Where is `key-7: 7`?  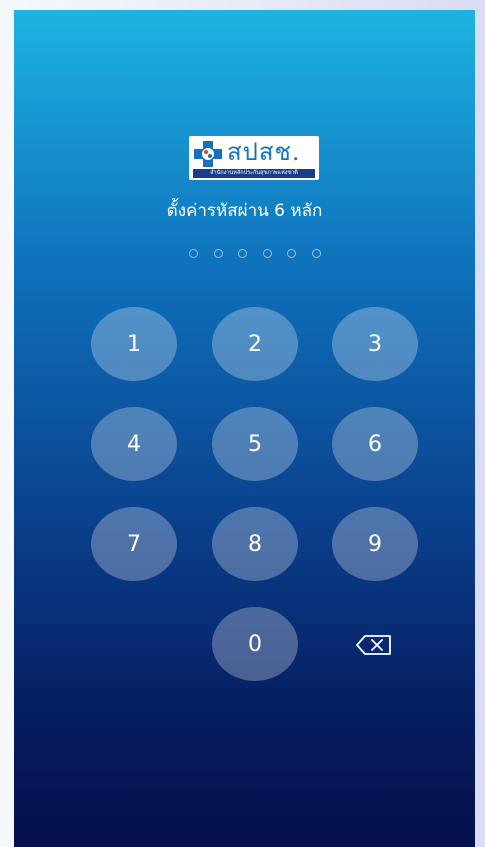 key-7: 7 is located at coordinates (134, 544).